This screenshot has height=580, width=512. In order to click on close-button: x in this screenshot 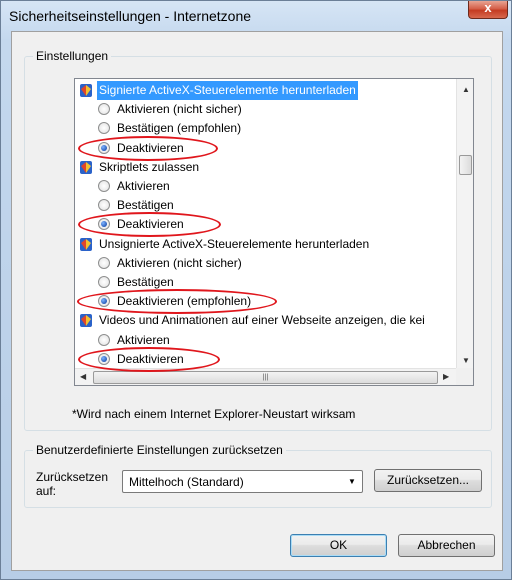, I will do `click(488, 9)`.